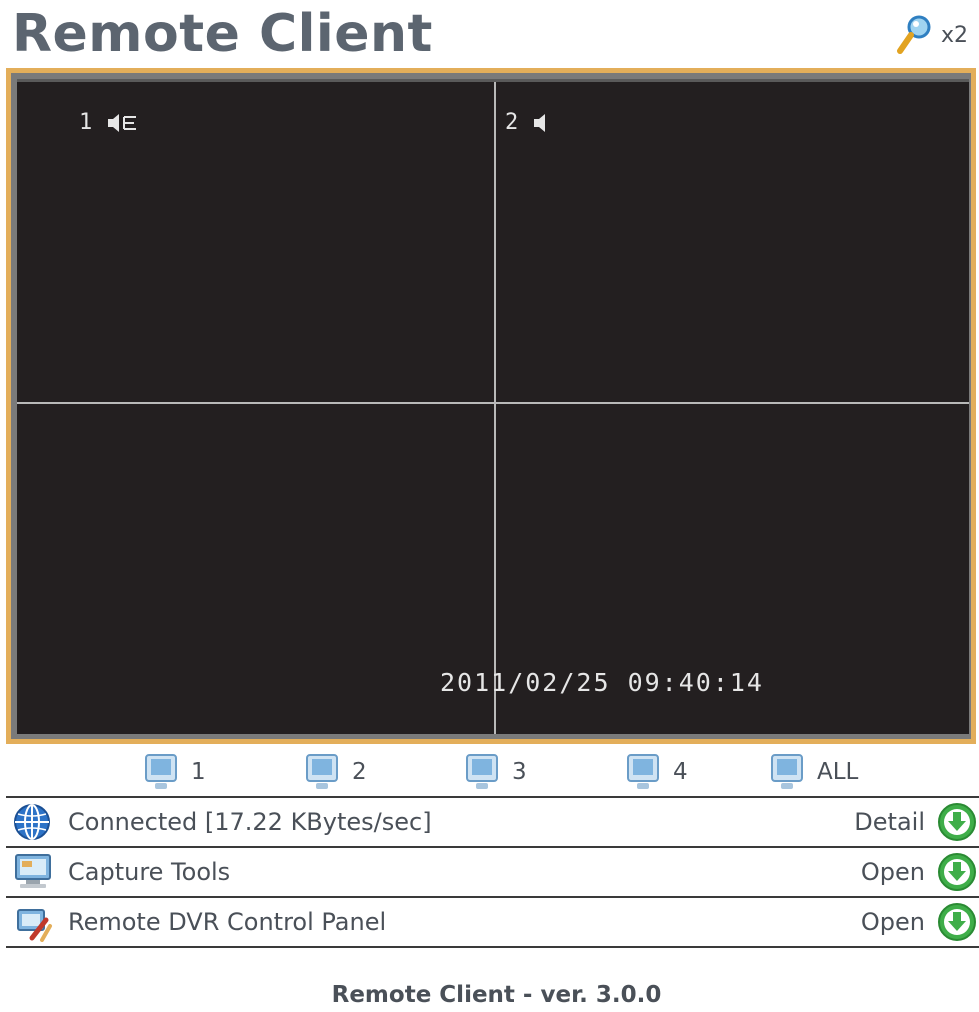  I want to click on channel-1-overlay: 1, so click(110, 122).